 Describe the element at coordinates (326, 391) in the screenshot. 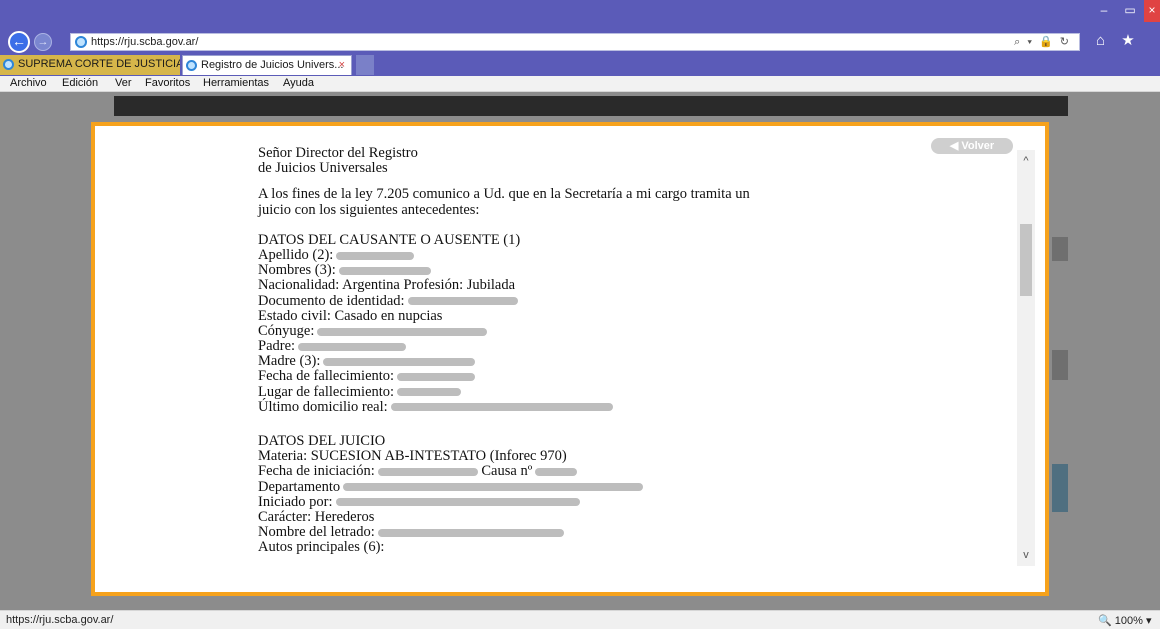

I see `field-label: Lugar de fallecimiento:` at that location.